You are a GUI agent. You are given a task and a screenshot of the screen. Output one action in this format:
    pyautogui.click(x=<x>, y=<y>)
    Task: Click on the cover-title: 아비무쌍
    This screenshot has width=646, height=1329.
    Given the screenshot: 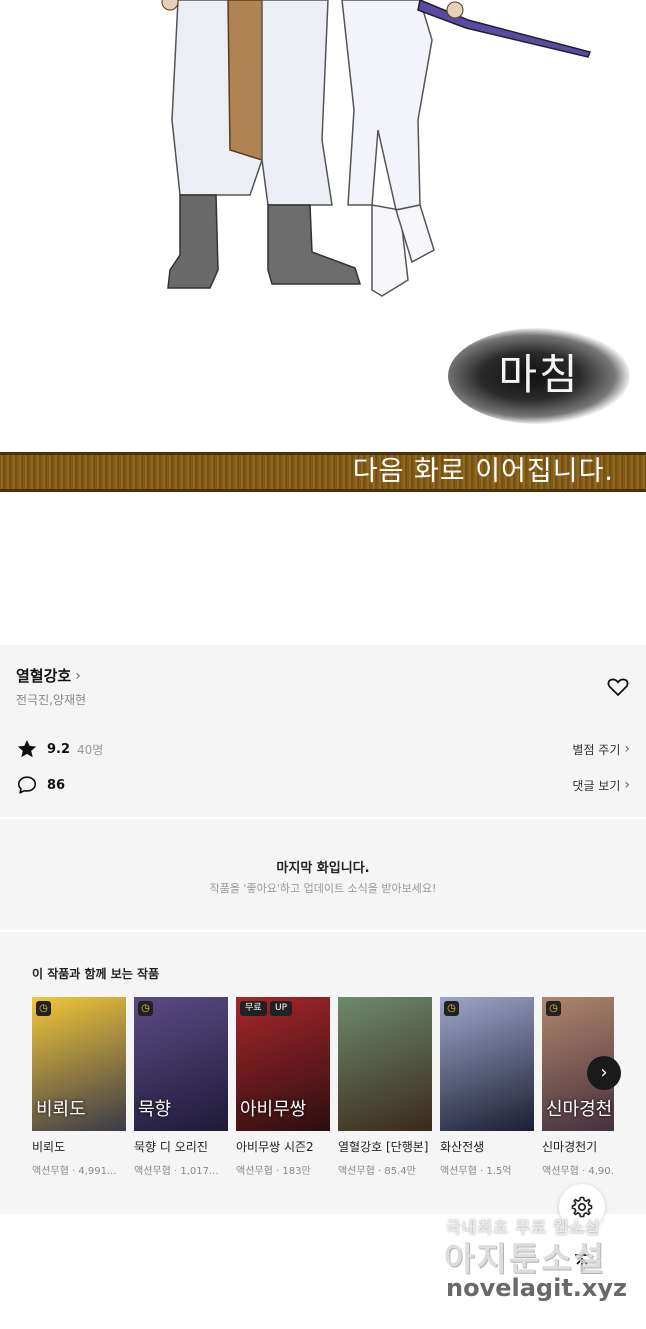 What is the action you would take?
    pyautogui.click(x=273, y=1109)
    